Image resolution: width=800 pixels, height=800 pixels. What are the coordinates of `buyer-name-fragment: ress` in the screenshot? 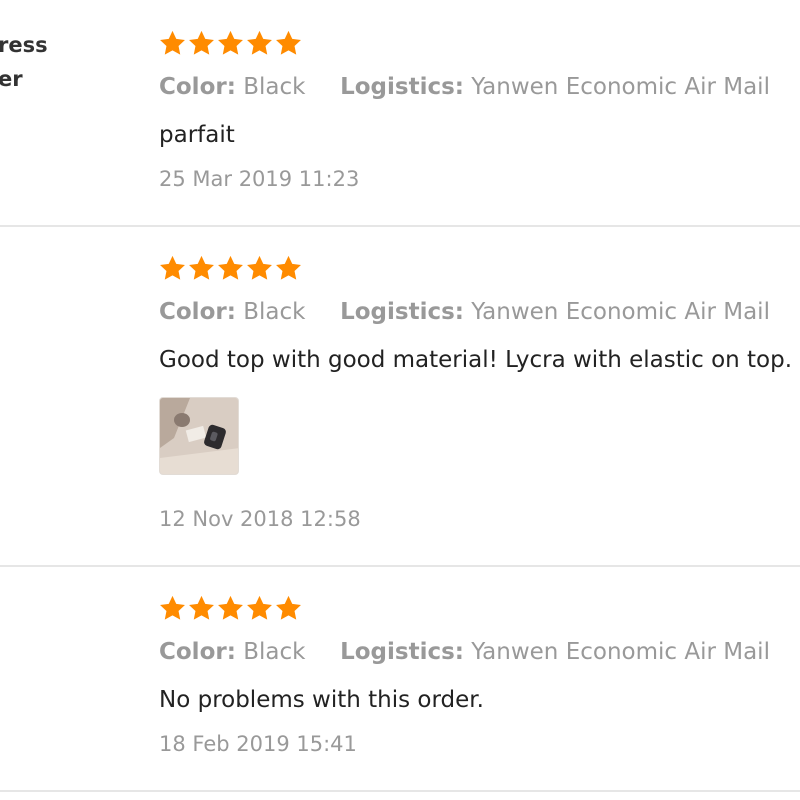 It's located at (24, 45).